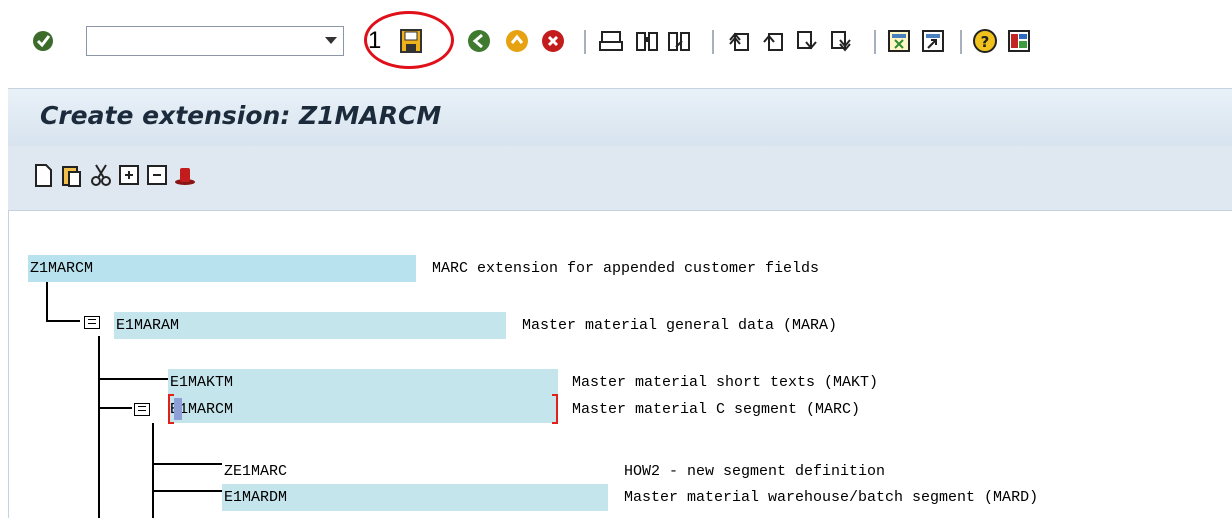 This screenshot has width=1232, height=518. I want to click on paste-icon, so click(71, 175).